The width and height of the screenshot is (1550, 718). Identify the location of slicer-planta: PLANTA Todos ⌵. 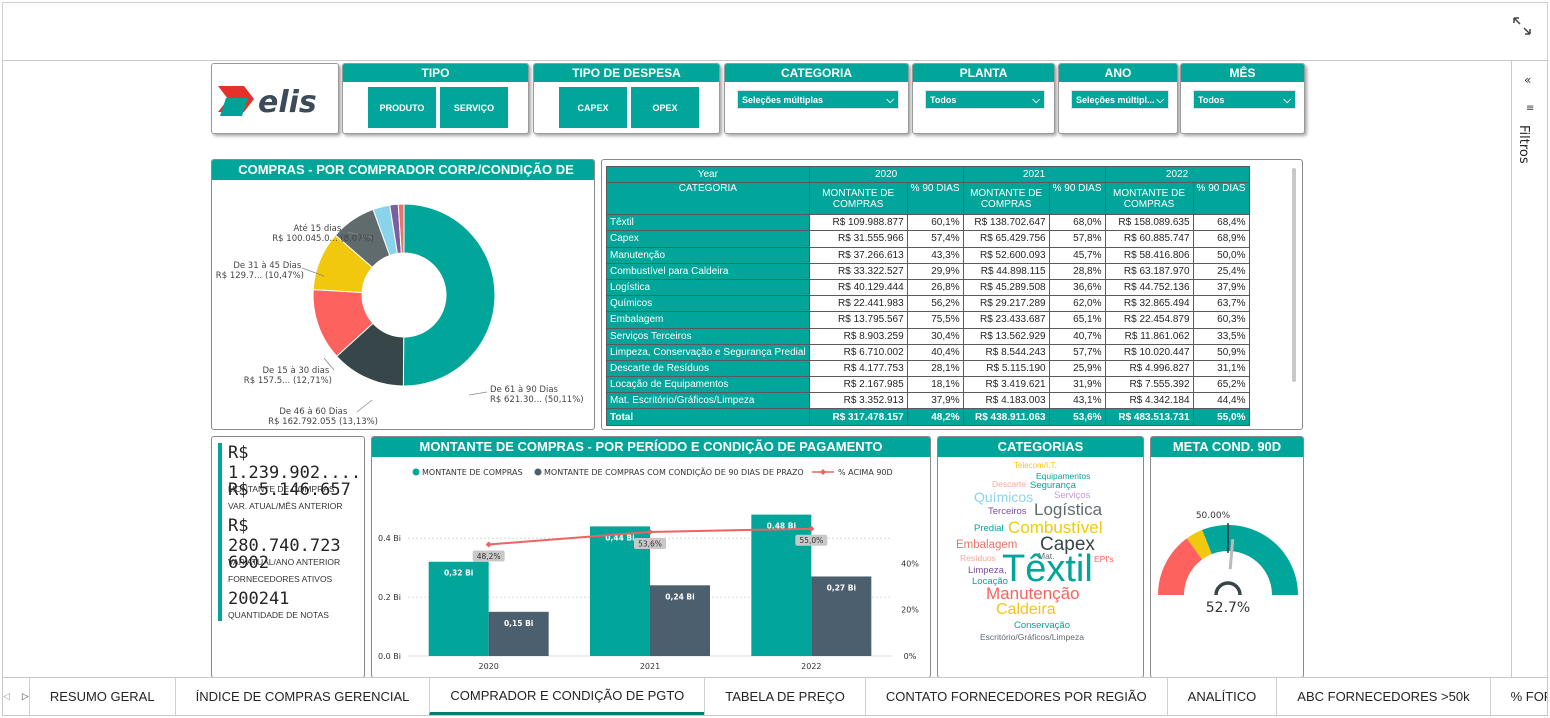
(983, 98).